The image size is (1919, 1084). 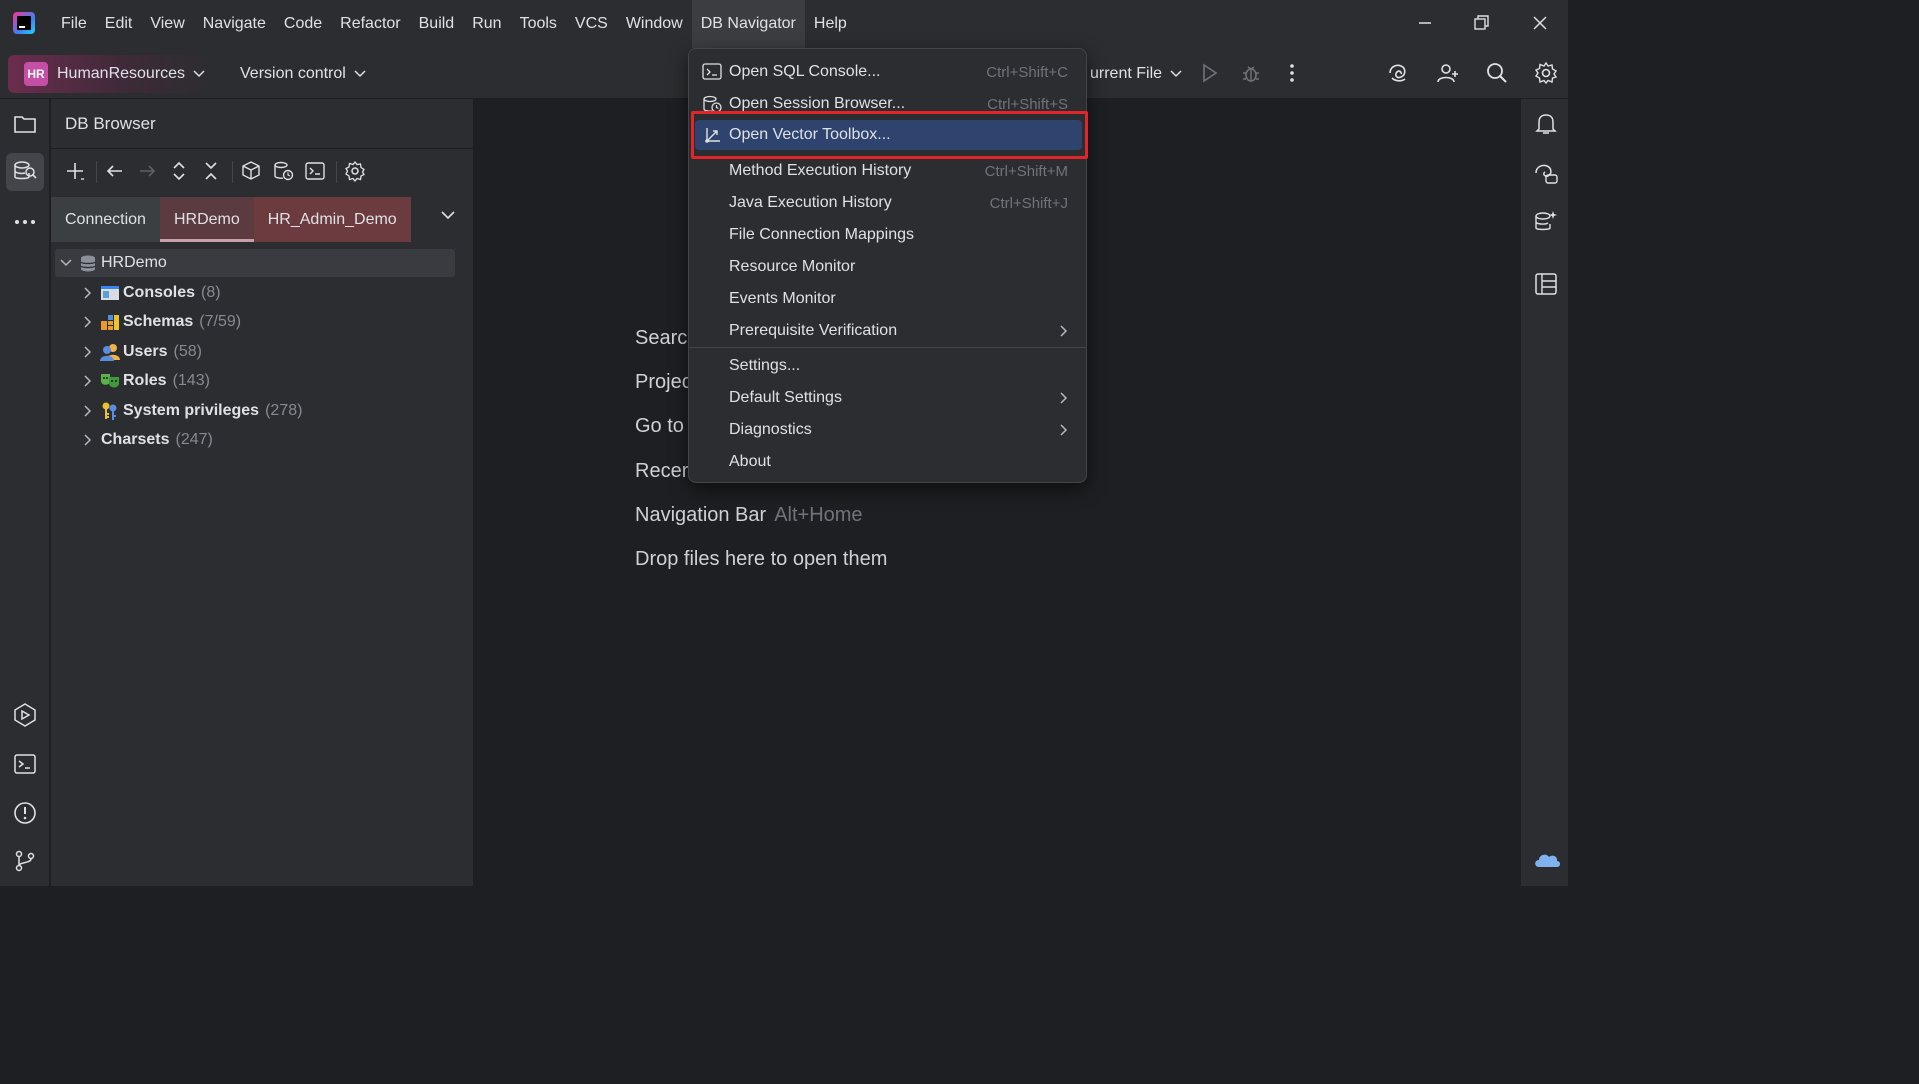 What do you see at coordinates (25, 861) in the screenshot?
I see `git-tool-button` at bounding box center [25, 861].